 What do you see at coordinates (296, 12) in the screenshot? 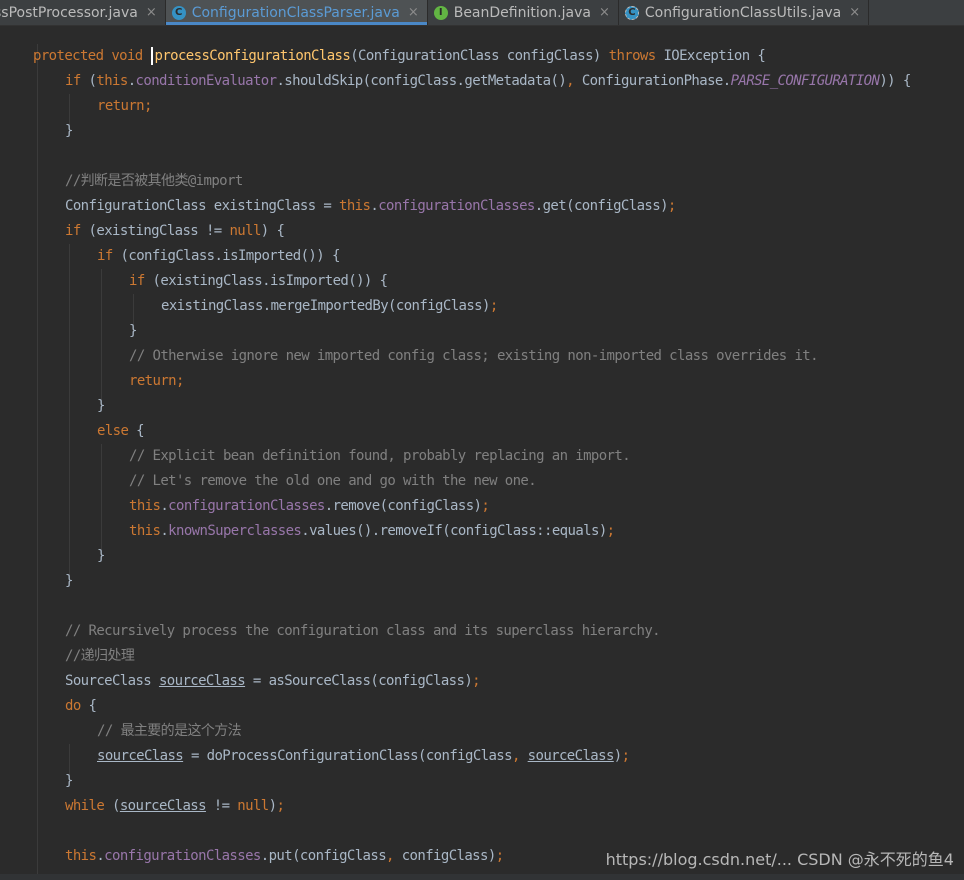
I see `tab-configuration-class-parser: C ConfigurationClassParser.java ×` at bounding box center [296, 12].